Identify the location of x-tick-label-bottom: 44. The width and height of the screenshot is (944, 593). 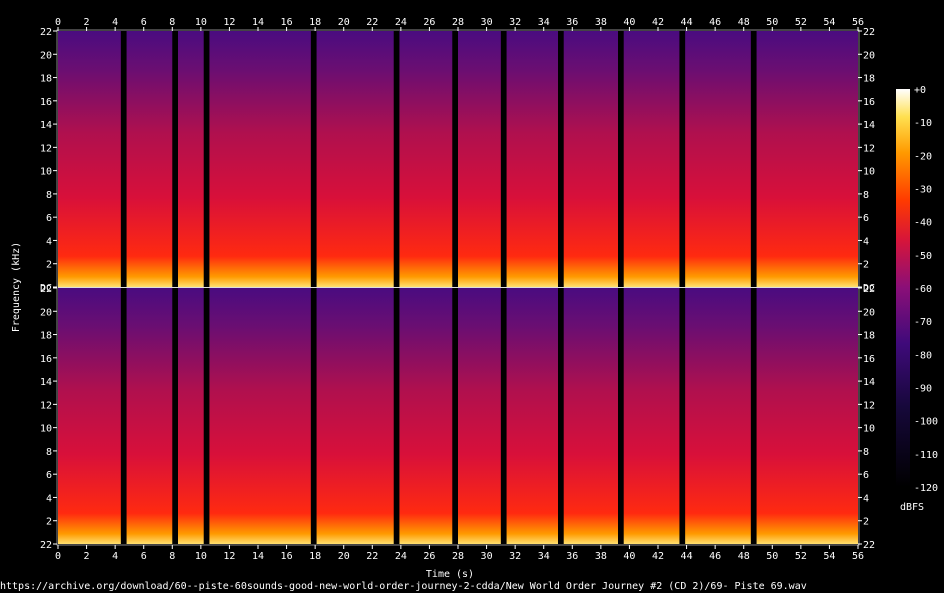
(687, 556).